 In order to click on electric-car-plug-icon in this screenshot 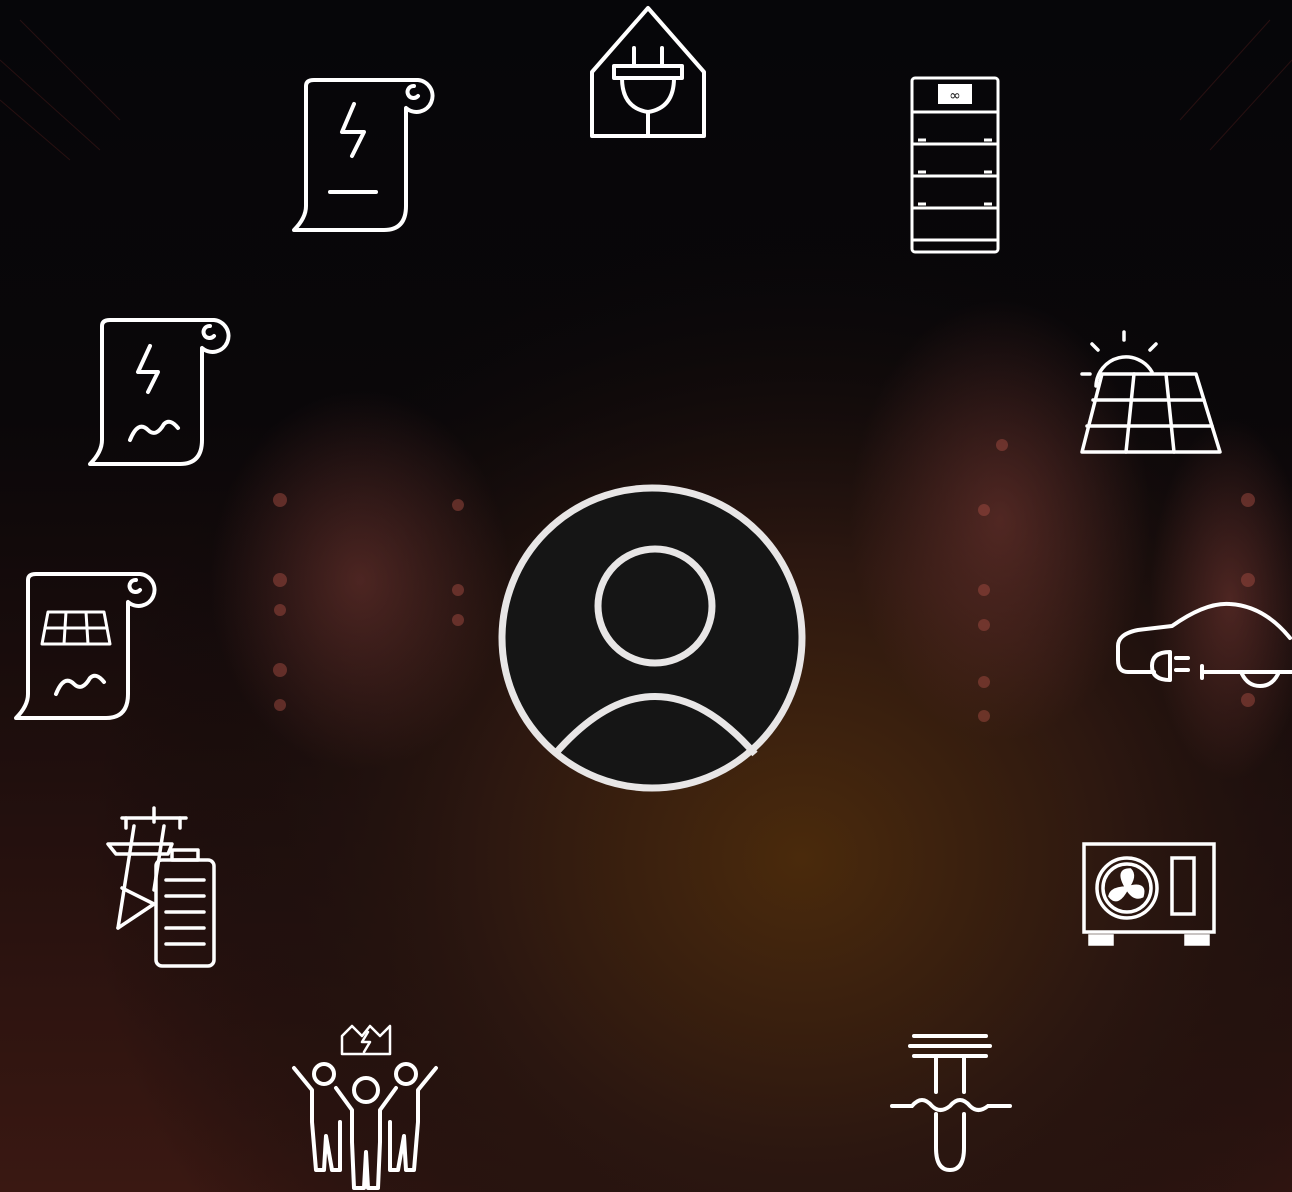, I will do `click(1203, 644)`.